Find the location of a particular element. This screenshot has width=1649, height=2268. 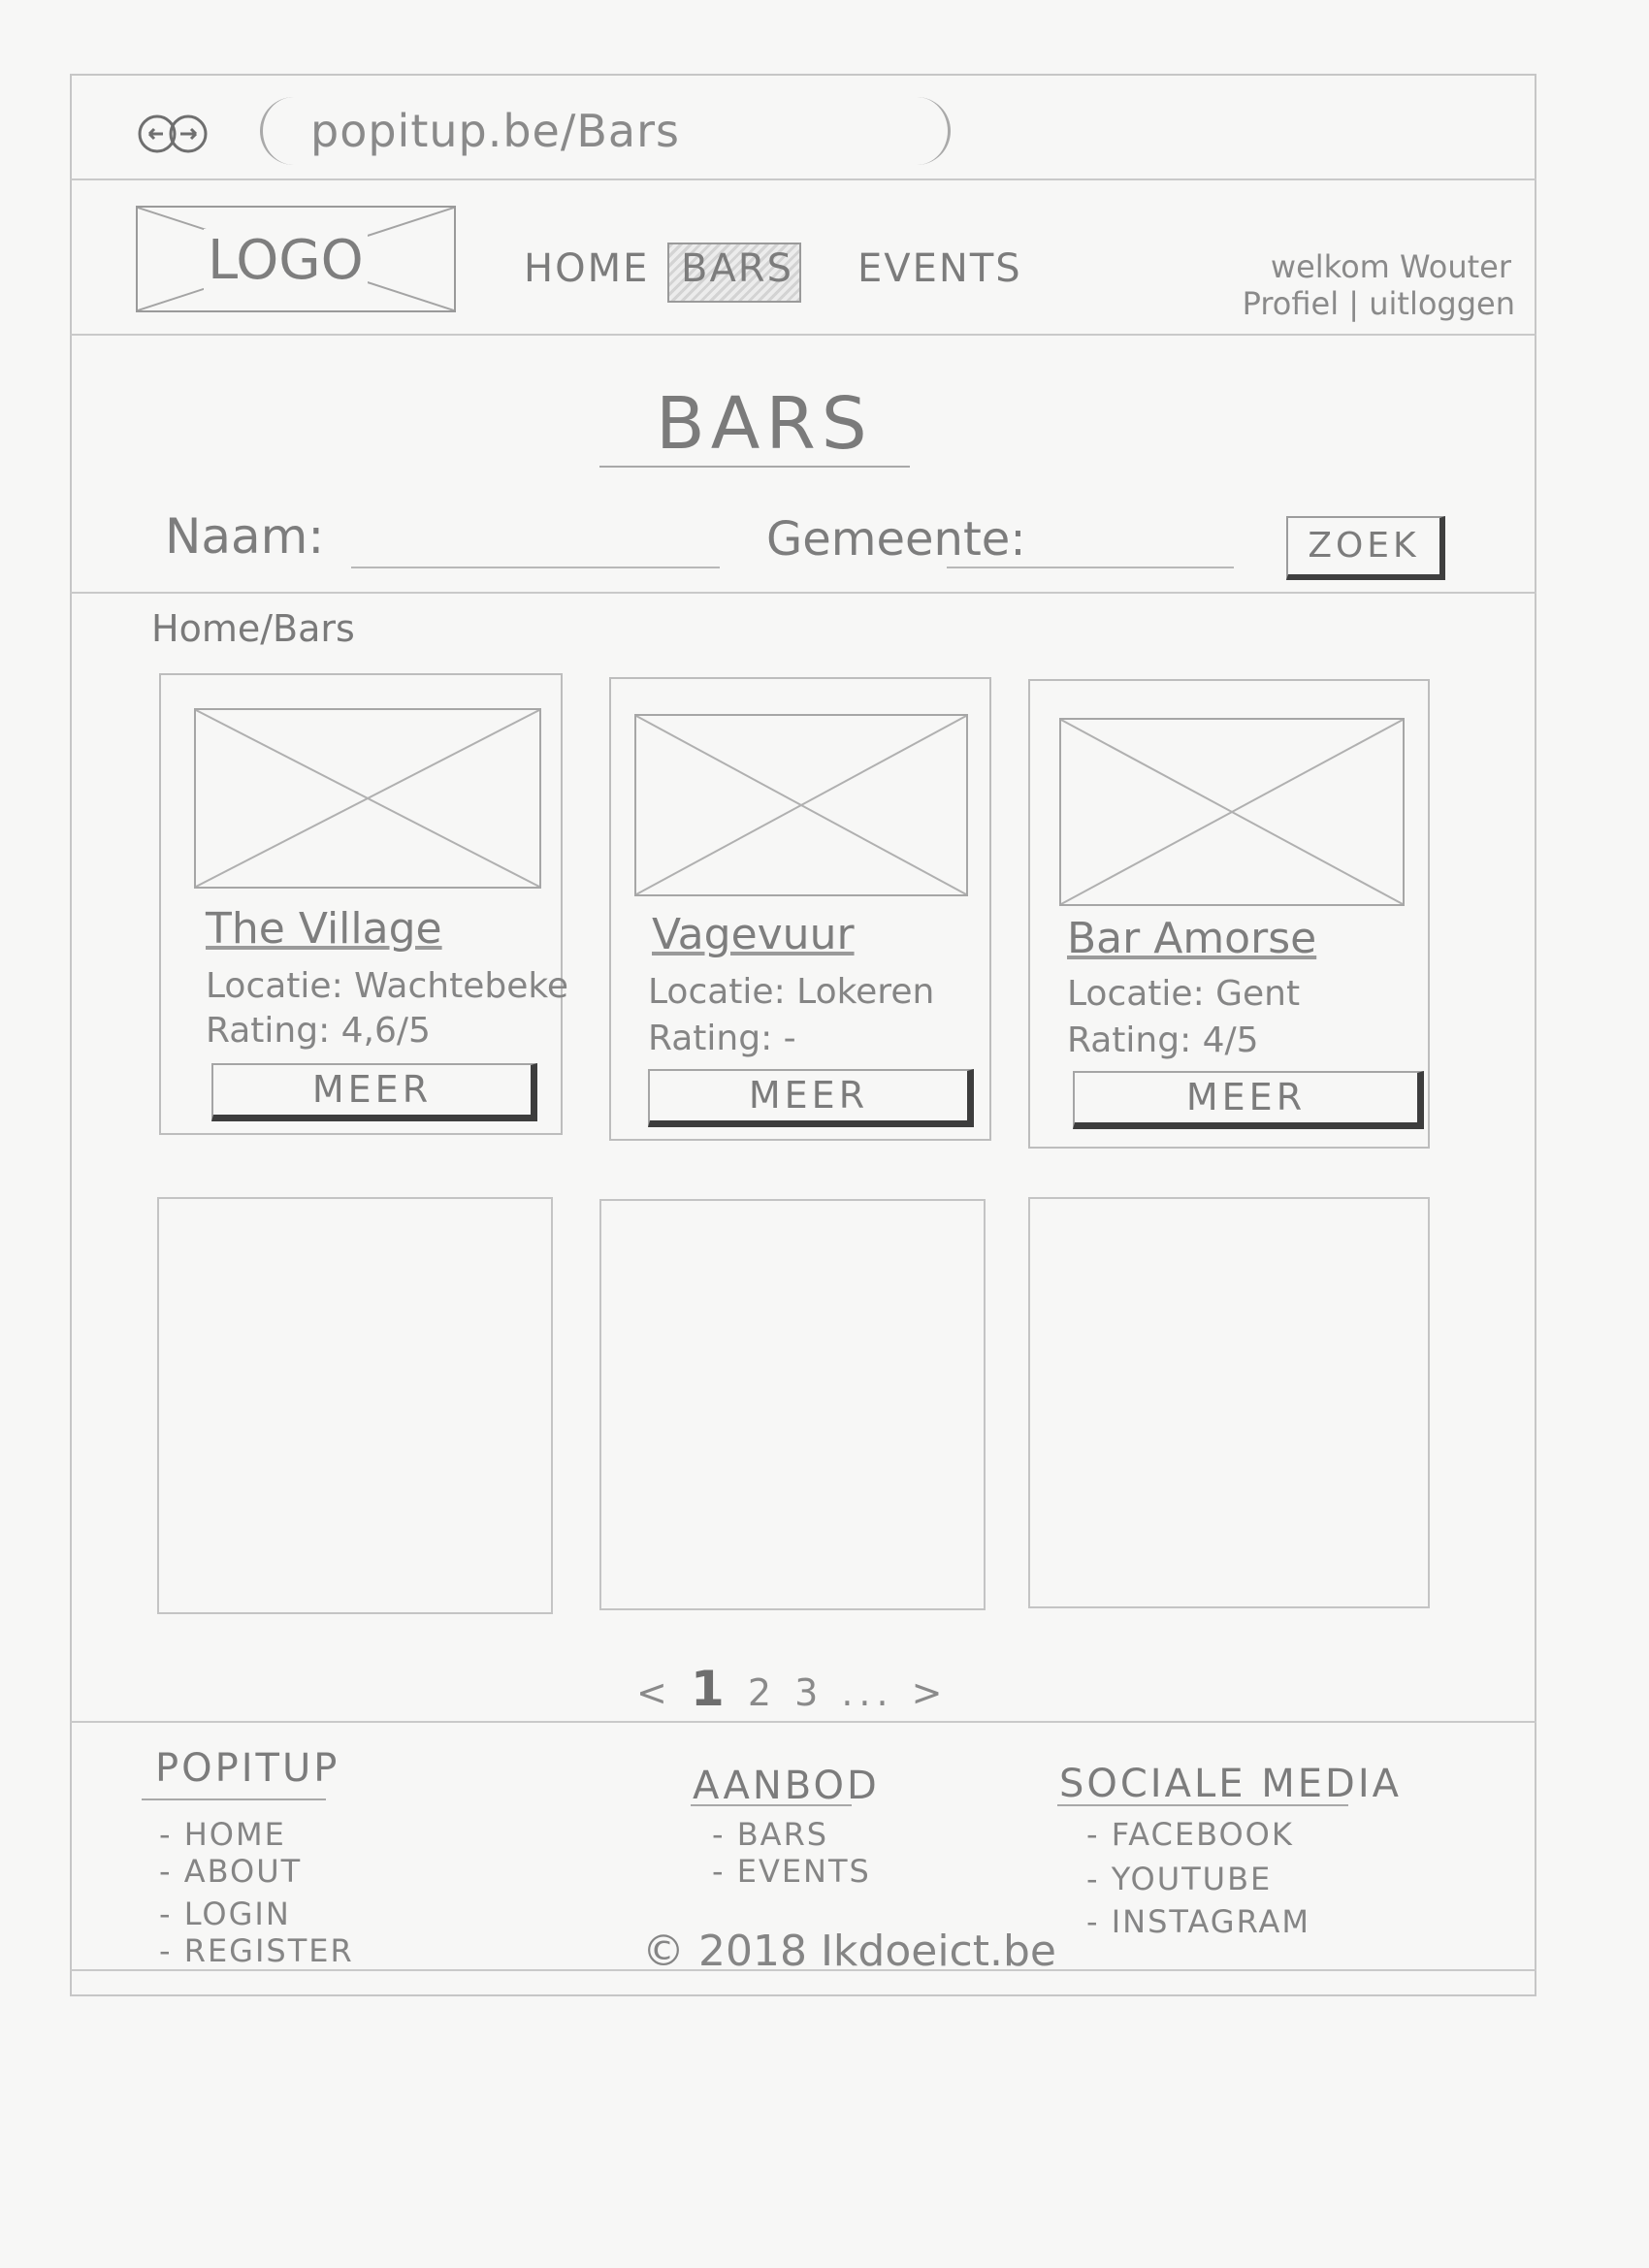

page-title: BARS is located at coordinates (764, 424).